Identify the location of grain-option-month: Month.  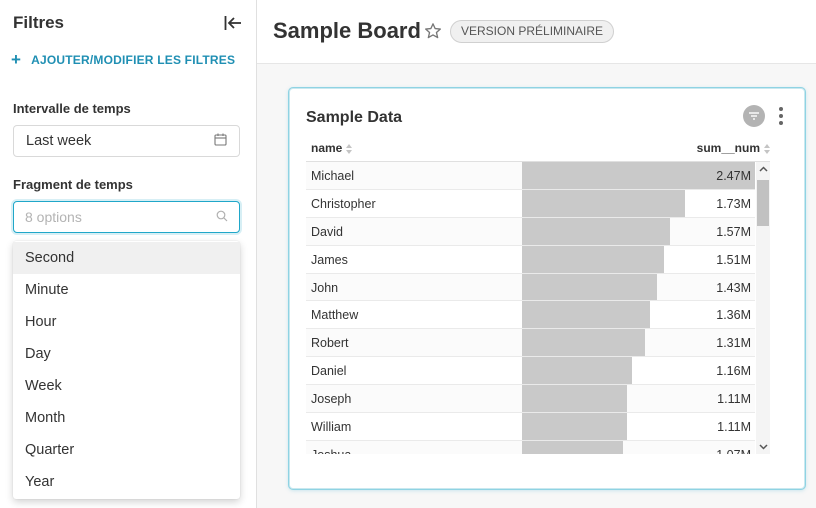
(126, 418).